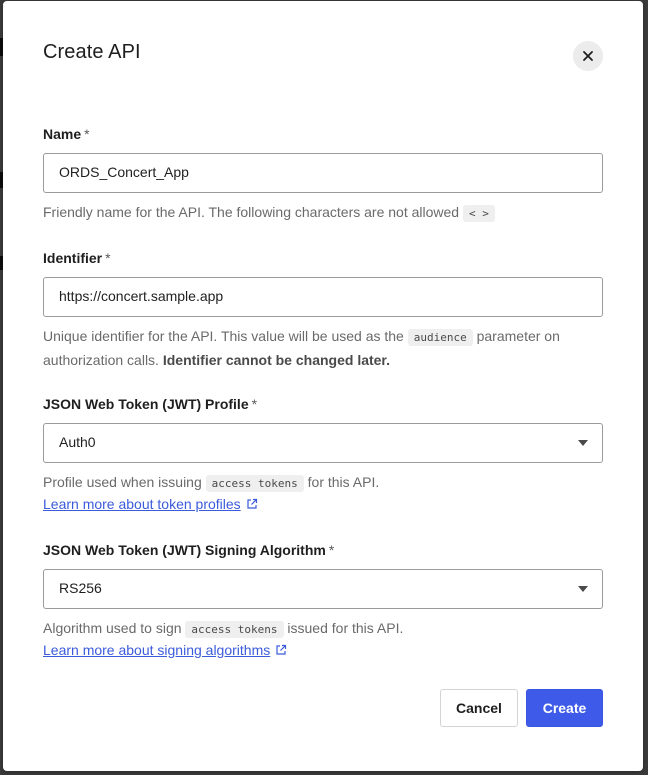  I want to click on signing-algorithm-help-prefix: Algorithm used to sign, so click(112, 628).